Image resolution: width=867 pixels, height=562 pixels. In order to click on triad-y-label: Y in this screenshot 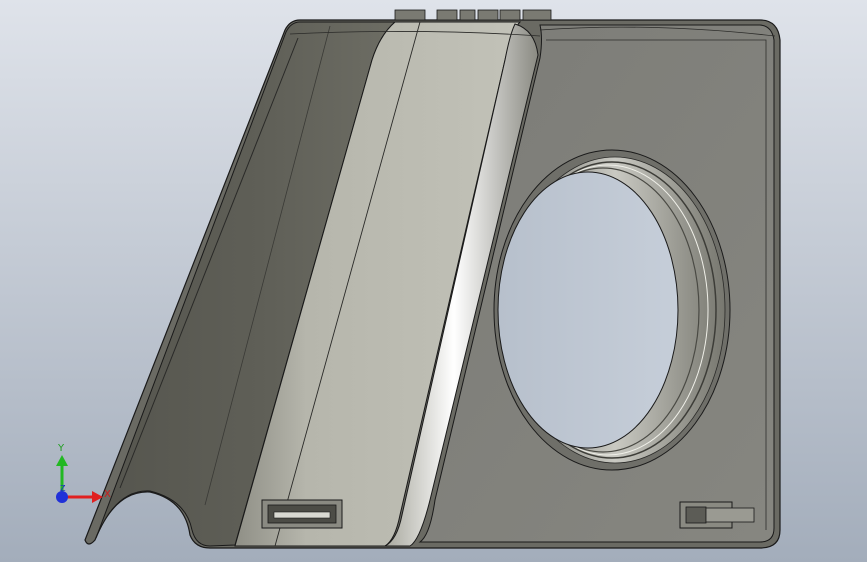, I will do `click(61, 448)`.